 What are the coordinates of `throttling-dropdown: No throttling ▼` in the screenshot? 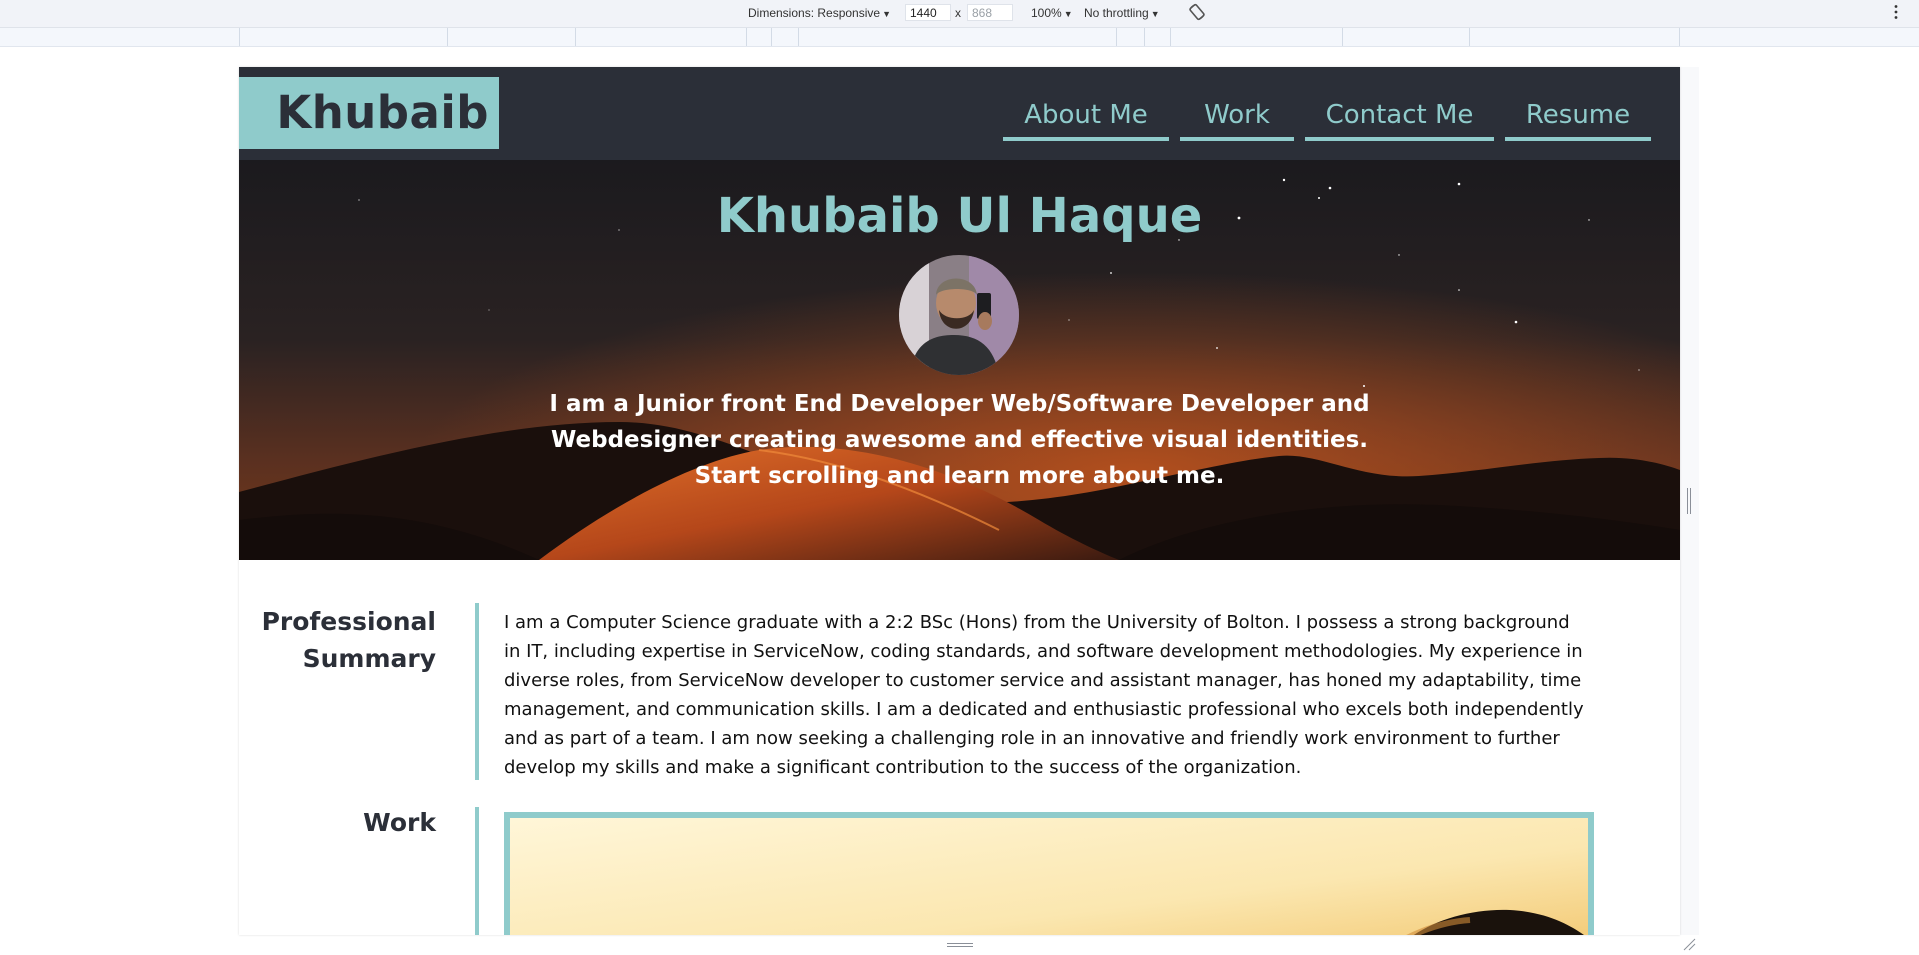 It's located at (1122, 13).